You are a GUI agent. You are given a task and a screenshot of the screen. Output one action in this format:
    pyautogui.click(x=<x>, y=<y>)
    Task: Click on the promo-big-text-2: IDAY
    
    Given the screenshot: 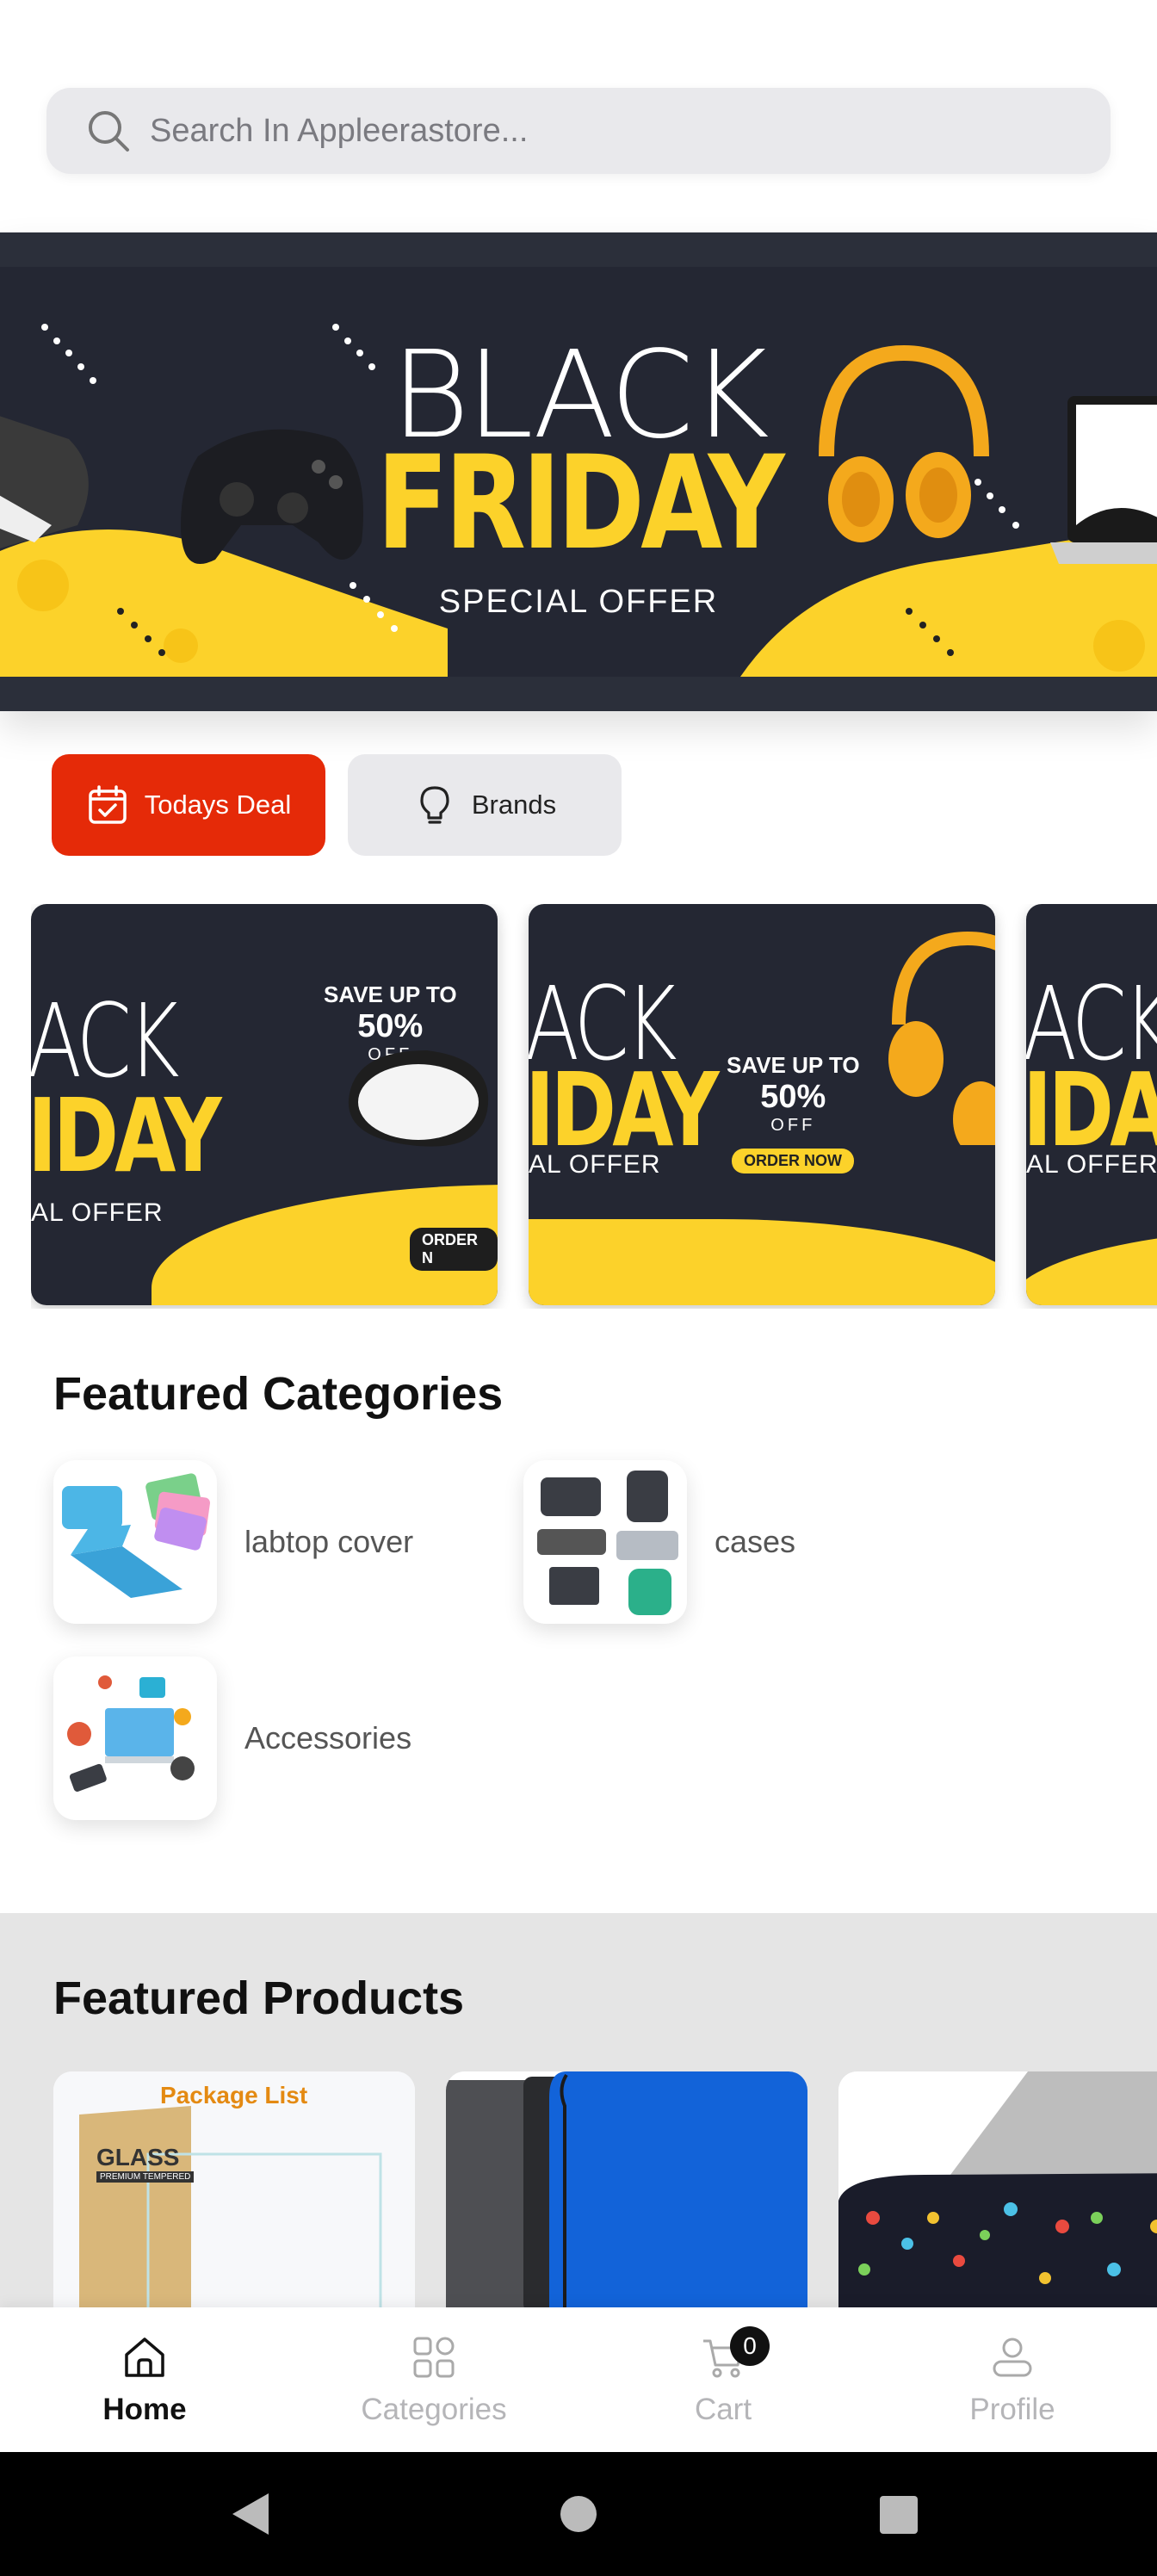 What is the action you would take?
    pyautogui.click(x=127, y=1135)
    